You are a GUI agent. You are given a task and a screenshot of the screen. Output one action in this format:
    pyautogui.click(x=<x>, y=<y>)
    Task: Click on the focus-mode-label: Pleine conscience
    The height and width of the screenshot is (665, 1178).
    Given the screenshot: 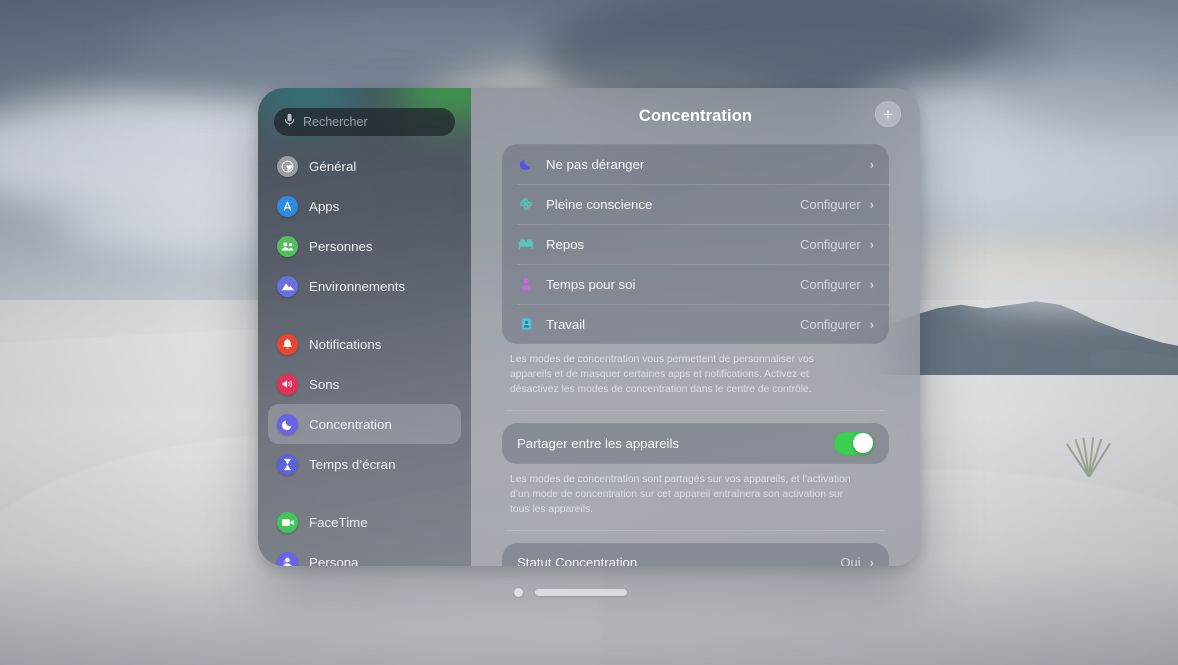 What is the action you would take?
    pyautogui.click(x=599, y=204)
    